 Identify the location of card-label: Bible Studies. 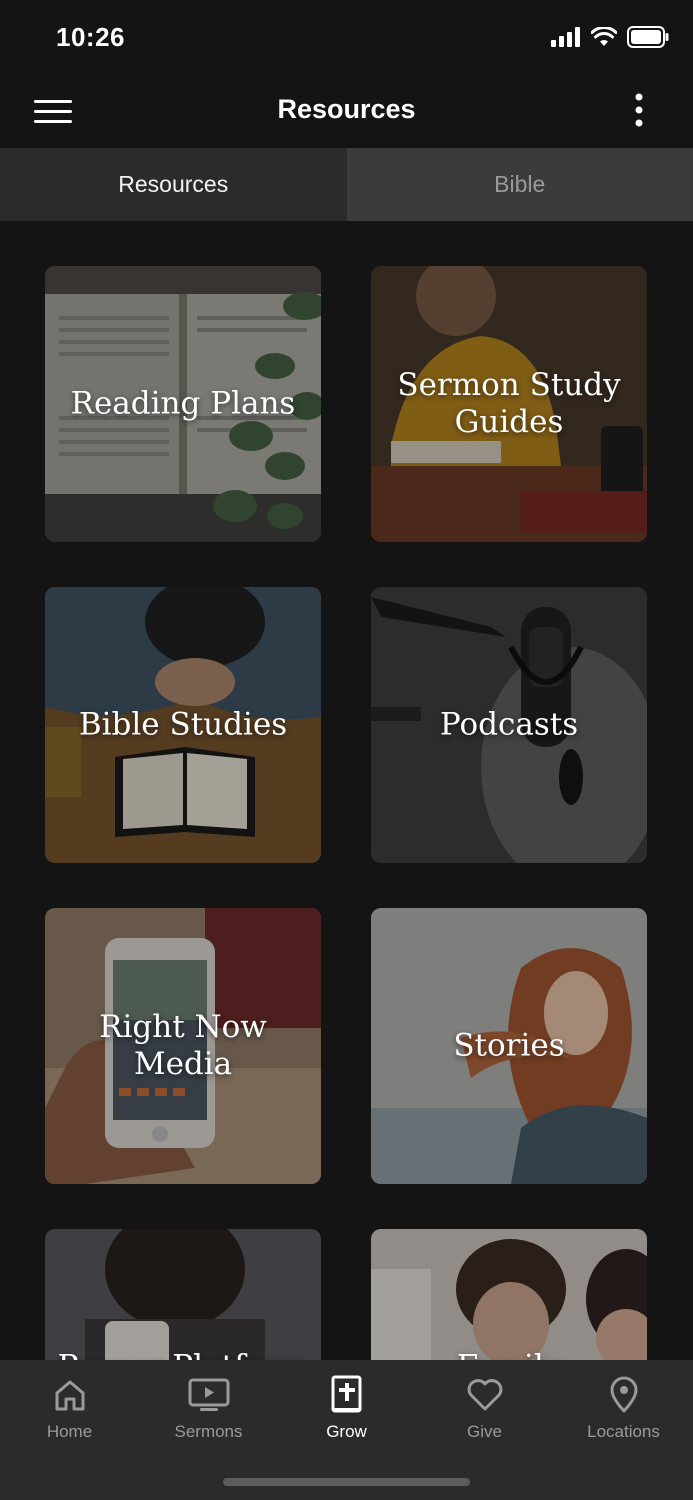
(183, 724).